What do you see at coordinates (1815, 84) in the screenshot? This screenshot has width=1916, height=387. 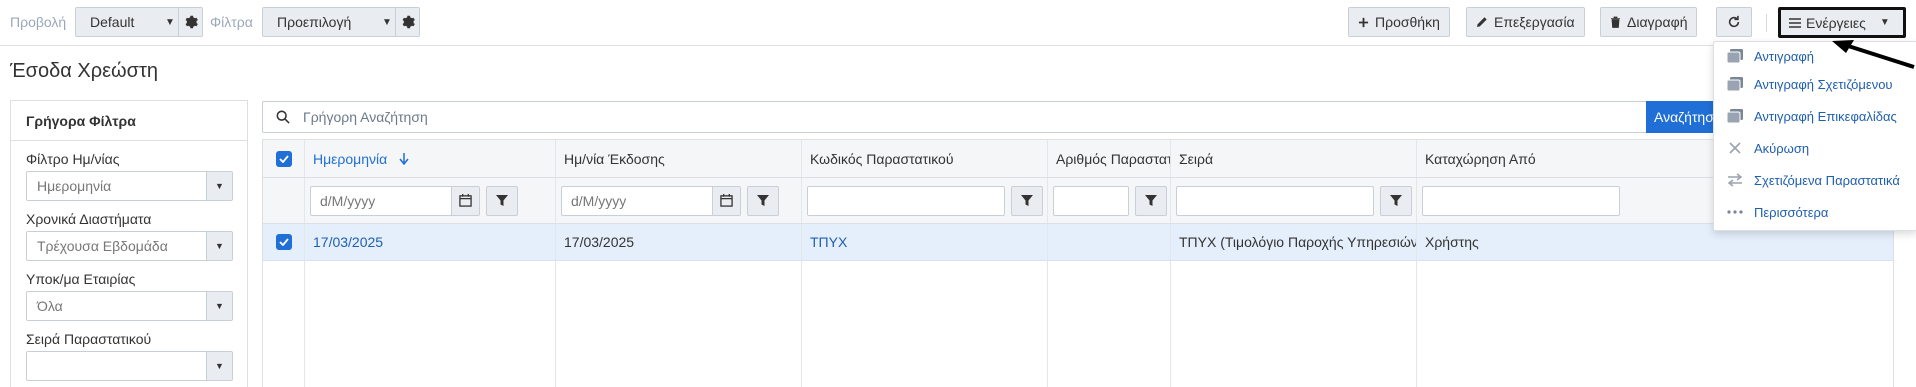 I see `menu-item-copy-related: Αντιγραφή Σχετιζόμενου` at bounding box center [1815, 84].